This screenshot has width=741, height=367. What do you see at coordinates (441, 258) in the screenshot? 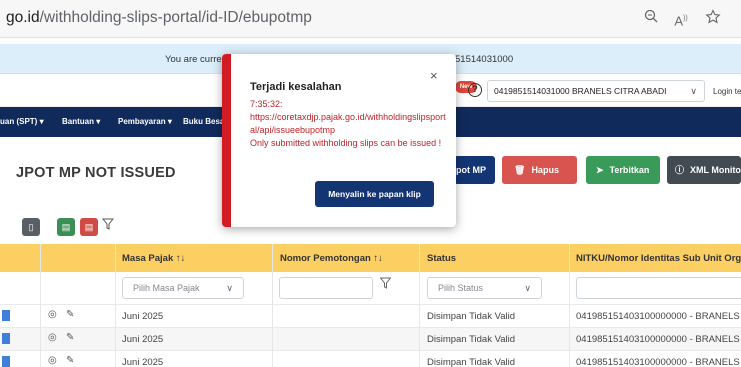
I see `col-status: Status` at bounding box center [441, 258].